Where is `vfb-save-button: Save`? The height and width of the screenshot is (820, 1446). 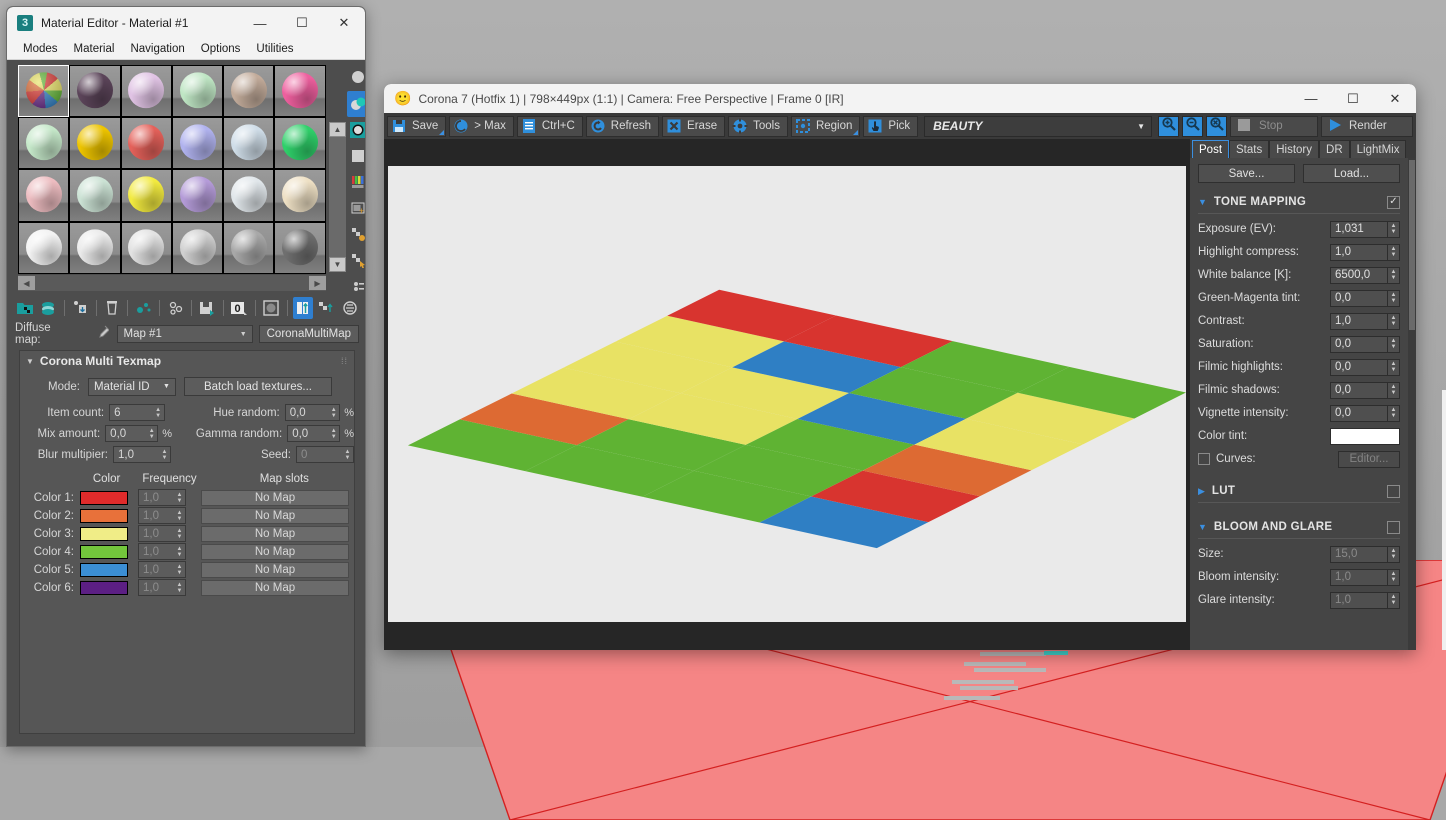 vfb-save-button: Save is located at coordinates (417, 126).